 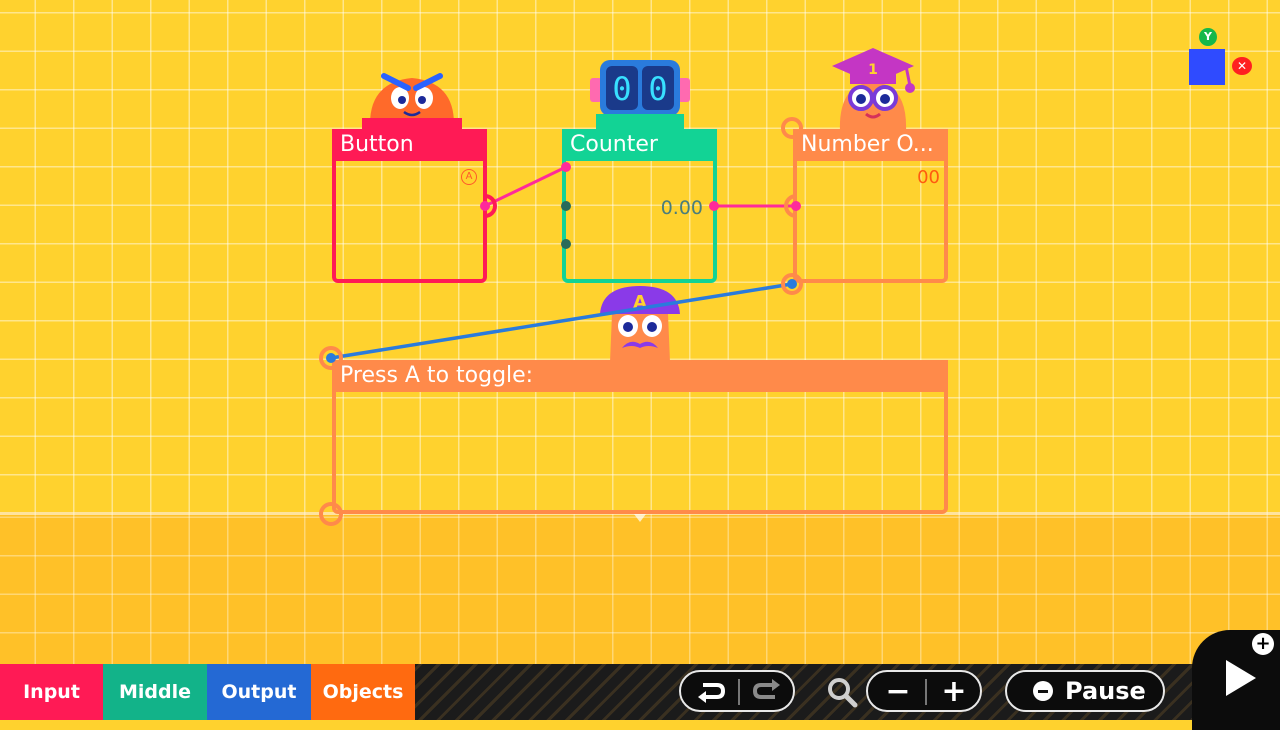 What do you see at coordinates (1208, 37) in the screenshot?
I see `minimap-y-button-icon: Y` at bounding box center [1208, 37].